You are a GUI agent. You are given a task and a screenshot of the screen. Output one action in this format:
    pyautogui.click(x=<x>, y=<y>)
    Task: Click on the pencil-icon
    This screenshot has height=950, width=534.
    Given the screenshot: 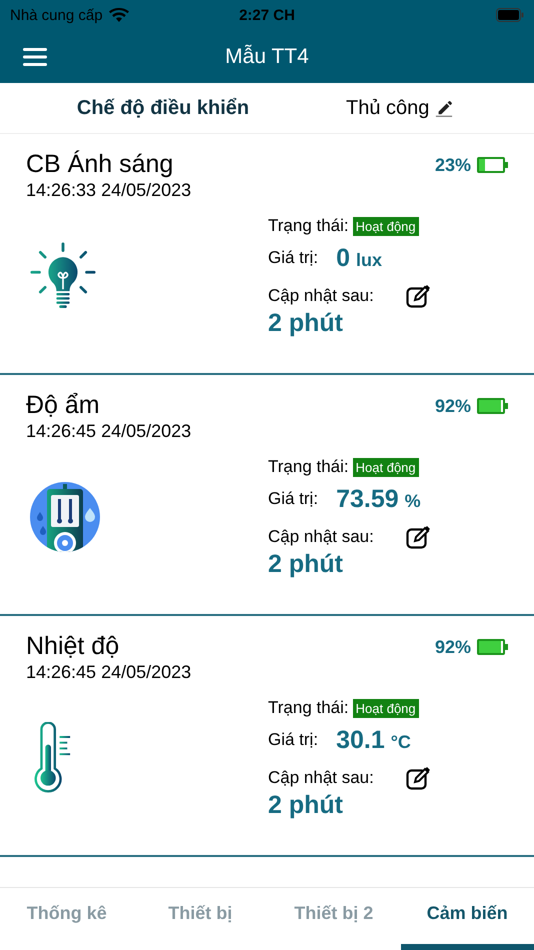 What is the action you would take?
    pyautogui.click(x=444, y=108)
    